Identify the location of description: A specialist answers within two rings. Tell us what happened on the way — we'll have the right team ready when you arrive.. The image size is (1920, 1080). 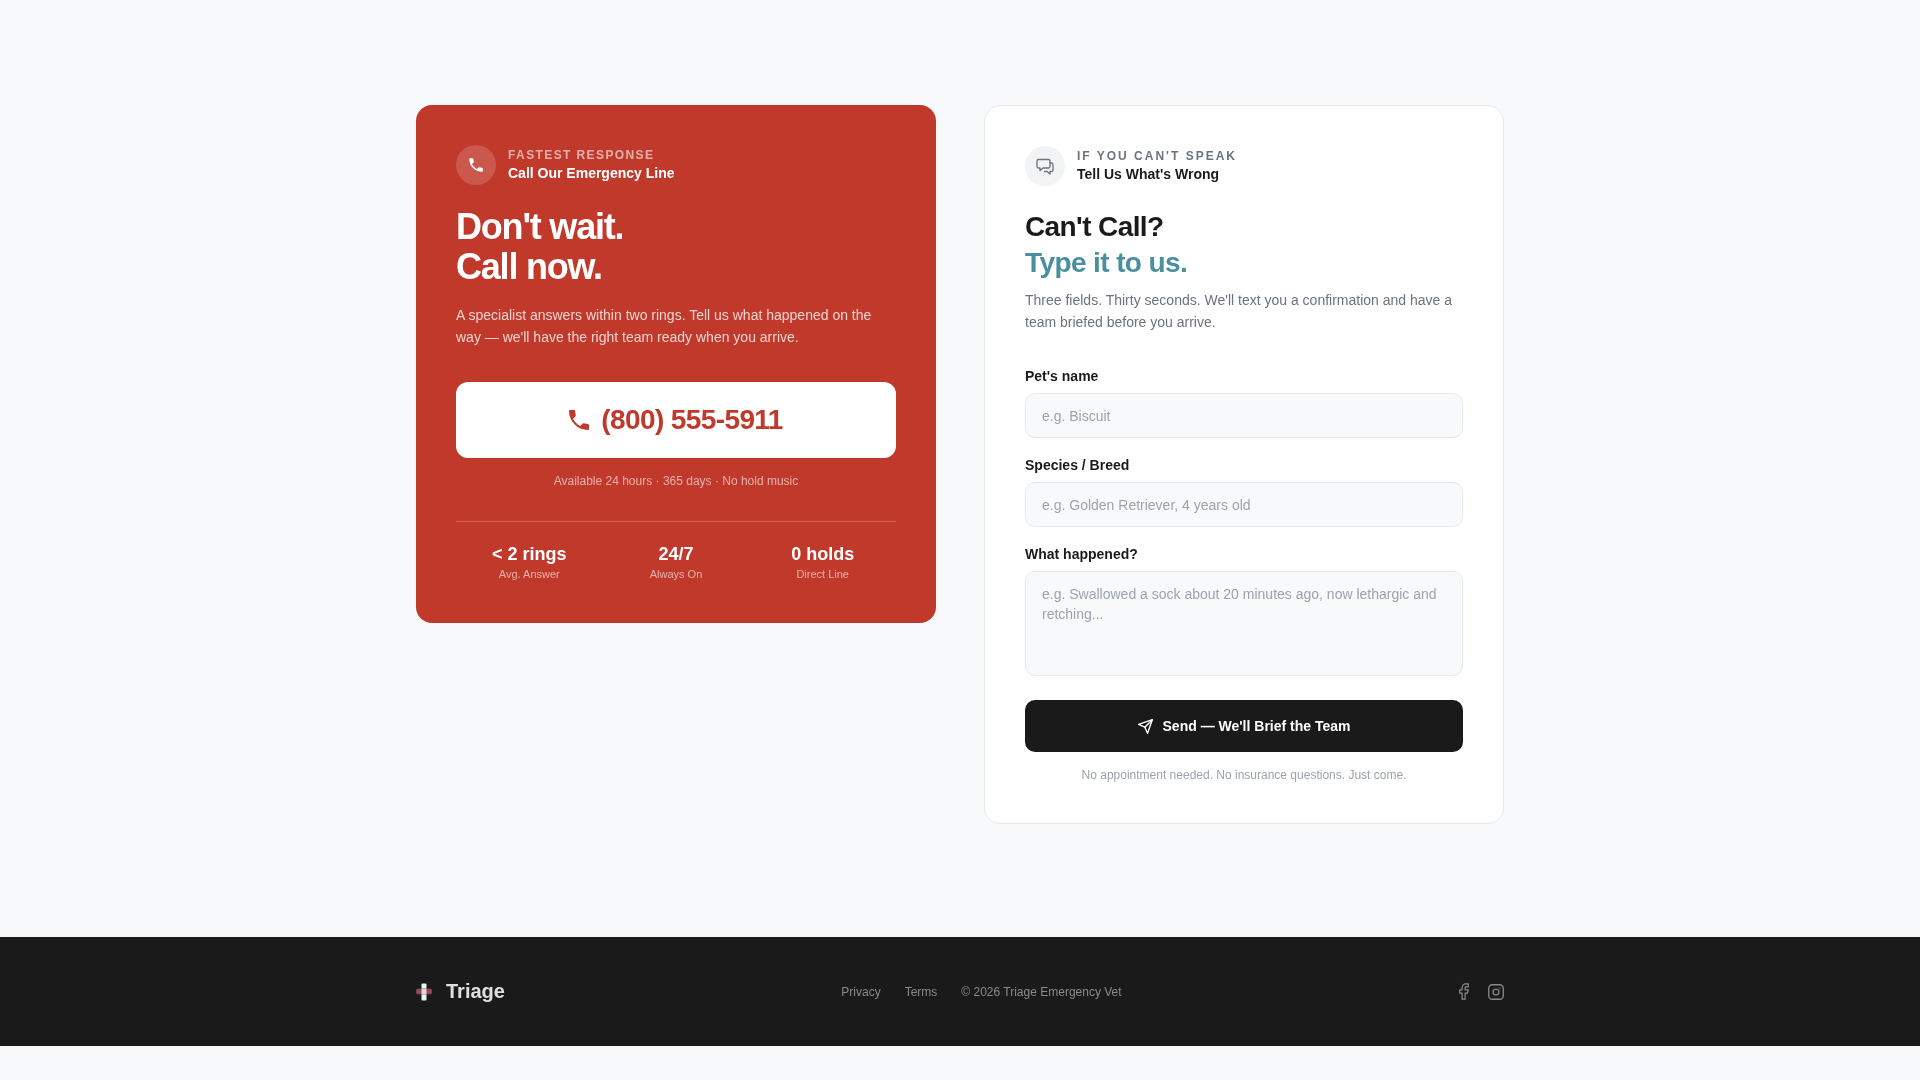
(664, 326).